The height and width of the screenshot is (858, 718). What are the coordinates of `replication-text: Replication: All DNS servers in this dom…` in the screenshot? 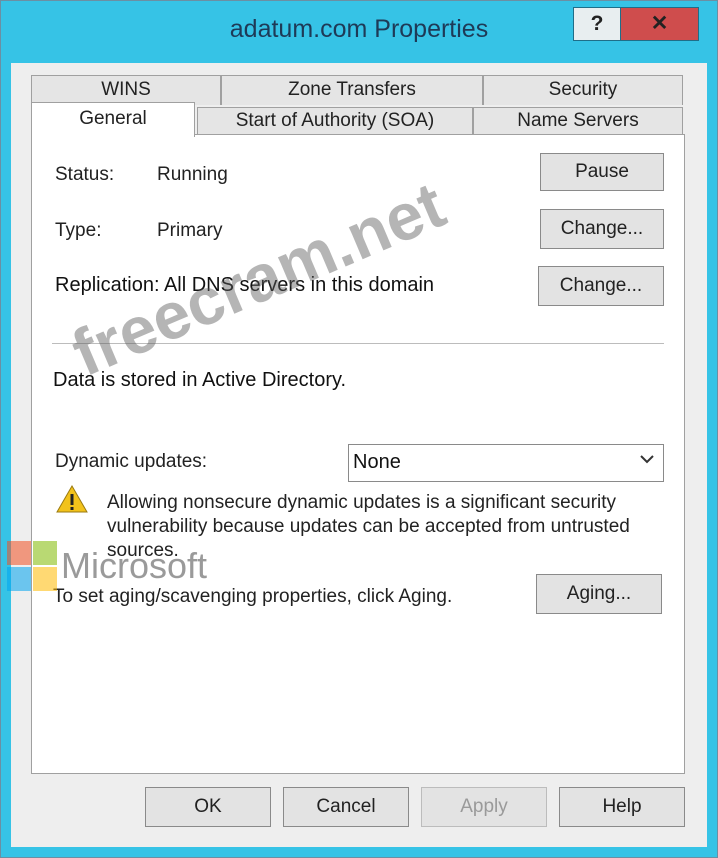 It's located at (245, 285).